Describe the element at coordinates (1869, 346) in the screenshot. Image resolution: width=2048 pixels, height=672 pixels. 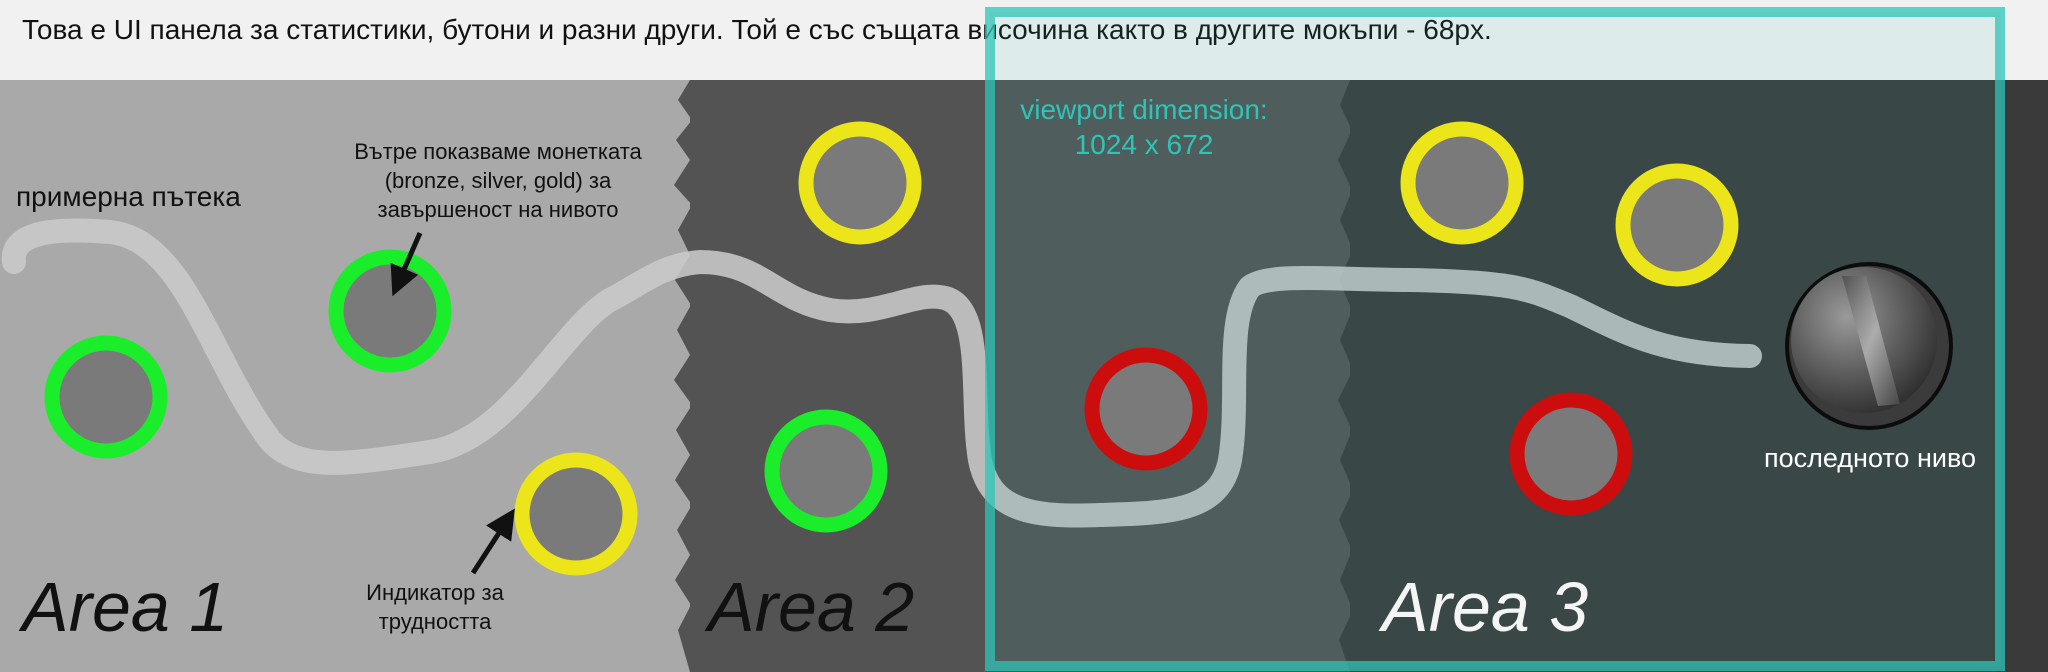
I see `final-level-button` at that location.